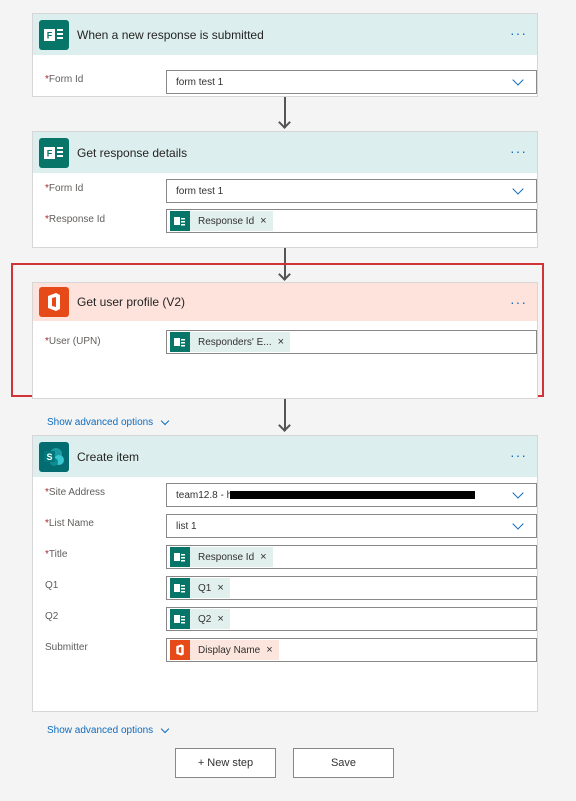 The height and width of the screenshot is (801, 576). What do you see at coordinates (351, 526) in the screenshot?
I see `list-name-dropdown: list 1` at bounding box center [351, 526].